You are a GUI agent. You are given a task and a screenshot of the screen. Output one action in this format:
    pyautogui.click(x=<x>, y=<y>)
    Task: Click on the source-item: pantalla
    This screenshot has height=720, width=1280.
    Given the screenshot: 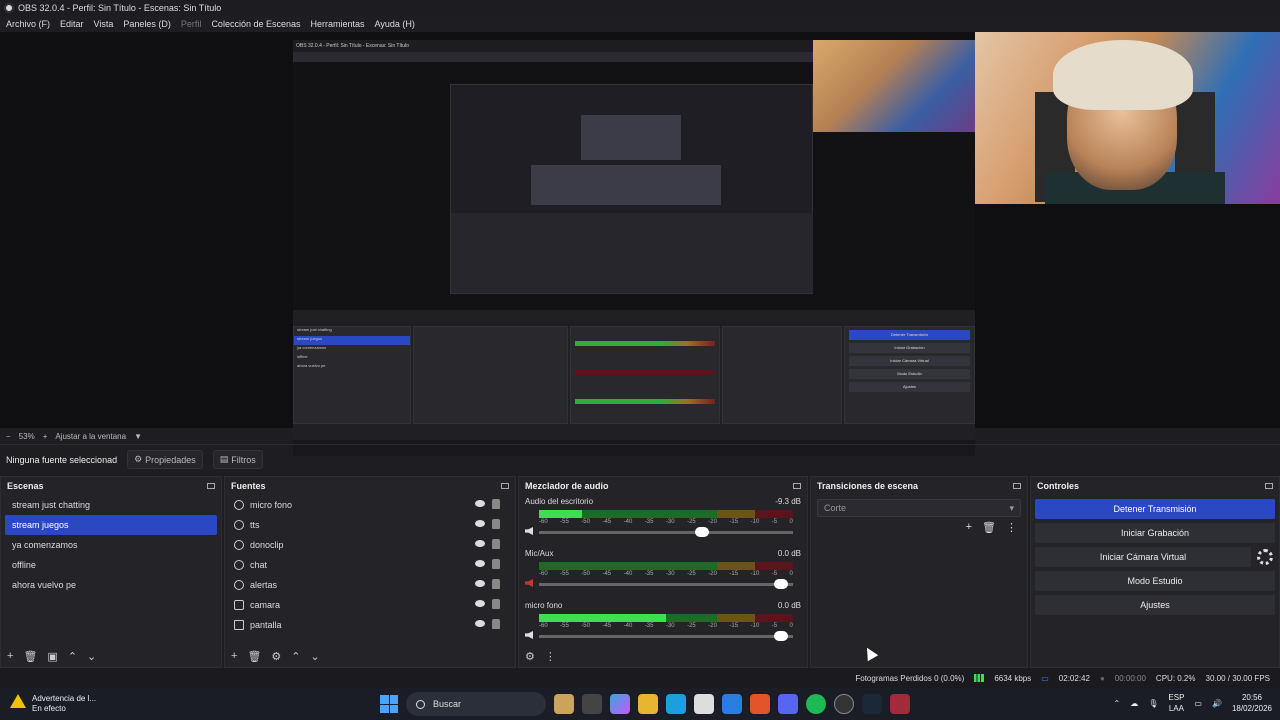 What is the action you would take?
    pyautogui.click(x=370, y=625)
    